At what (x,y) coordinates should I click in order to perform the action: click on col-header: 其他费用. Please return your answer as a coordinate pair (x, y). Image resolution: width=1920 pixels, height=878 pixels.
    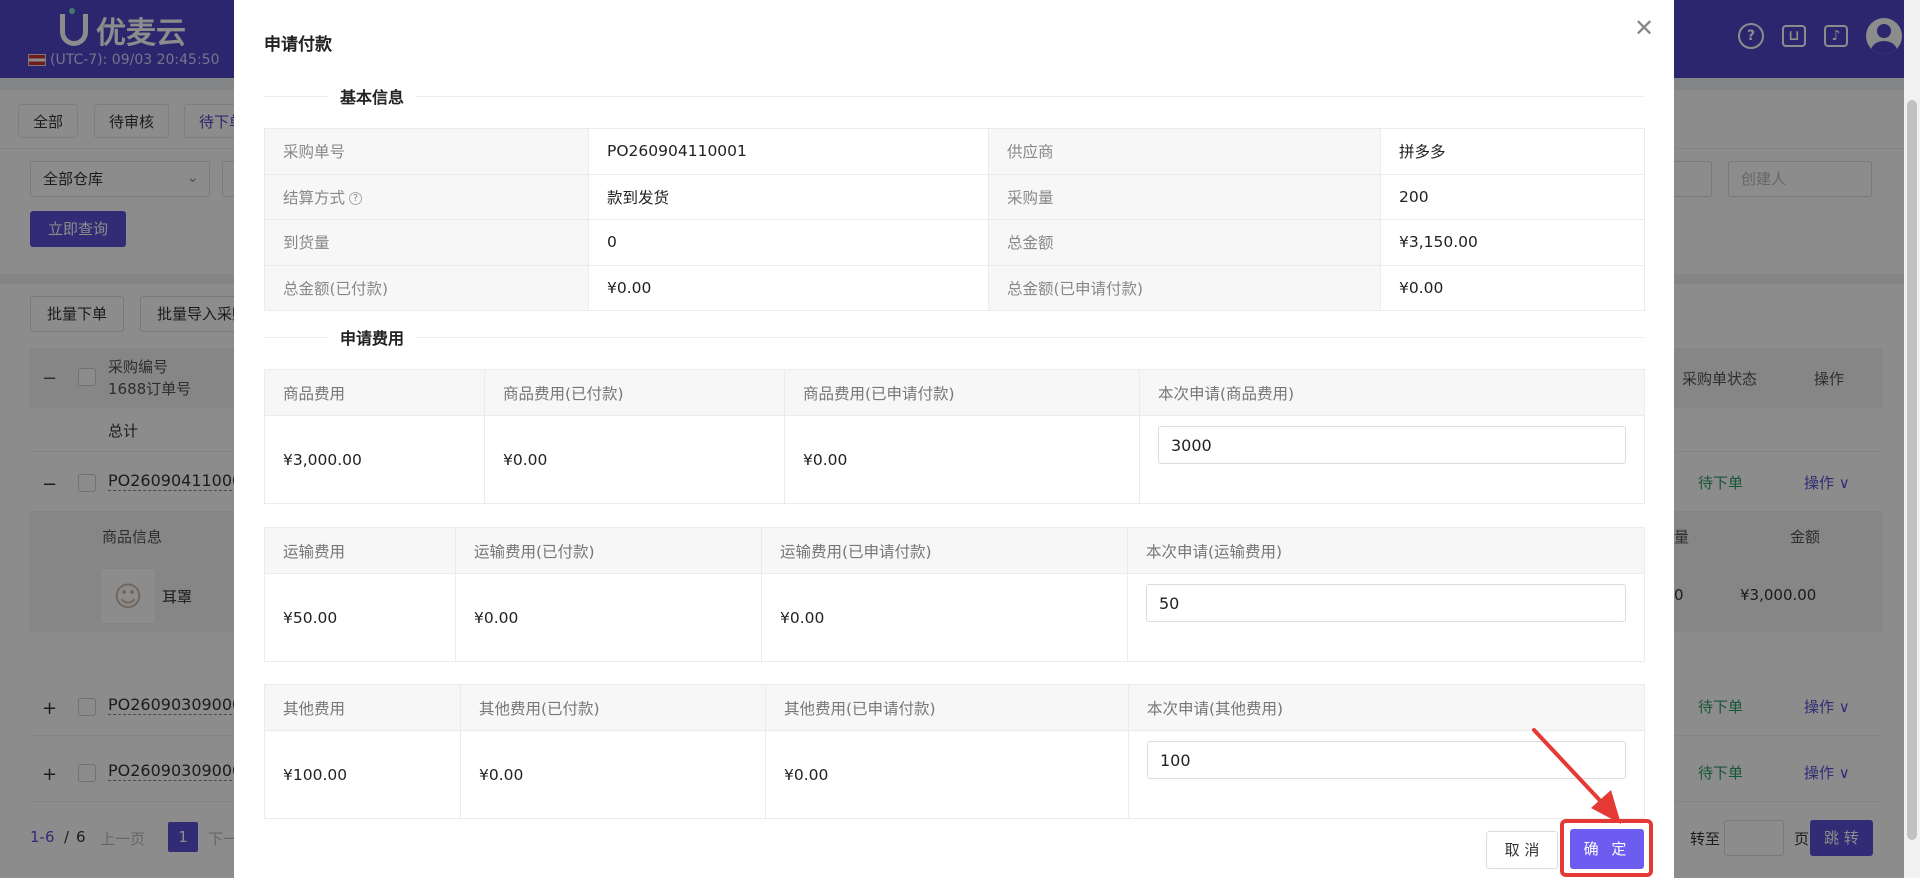
    Looking at the image, I should click on (362, 707).